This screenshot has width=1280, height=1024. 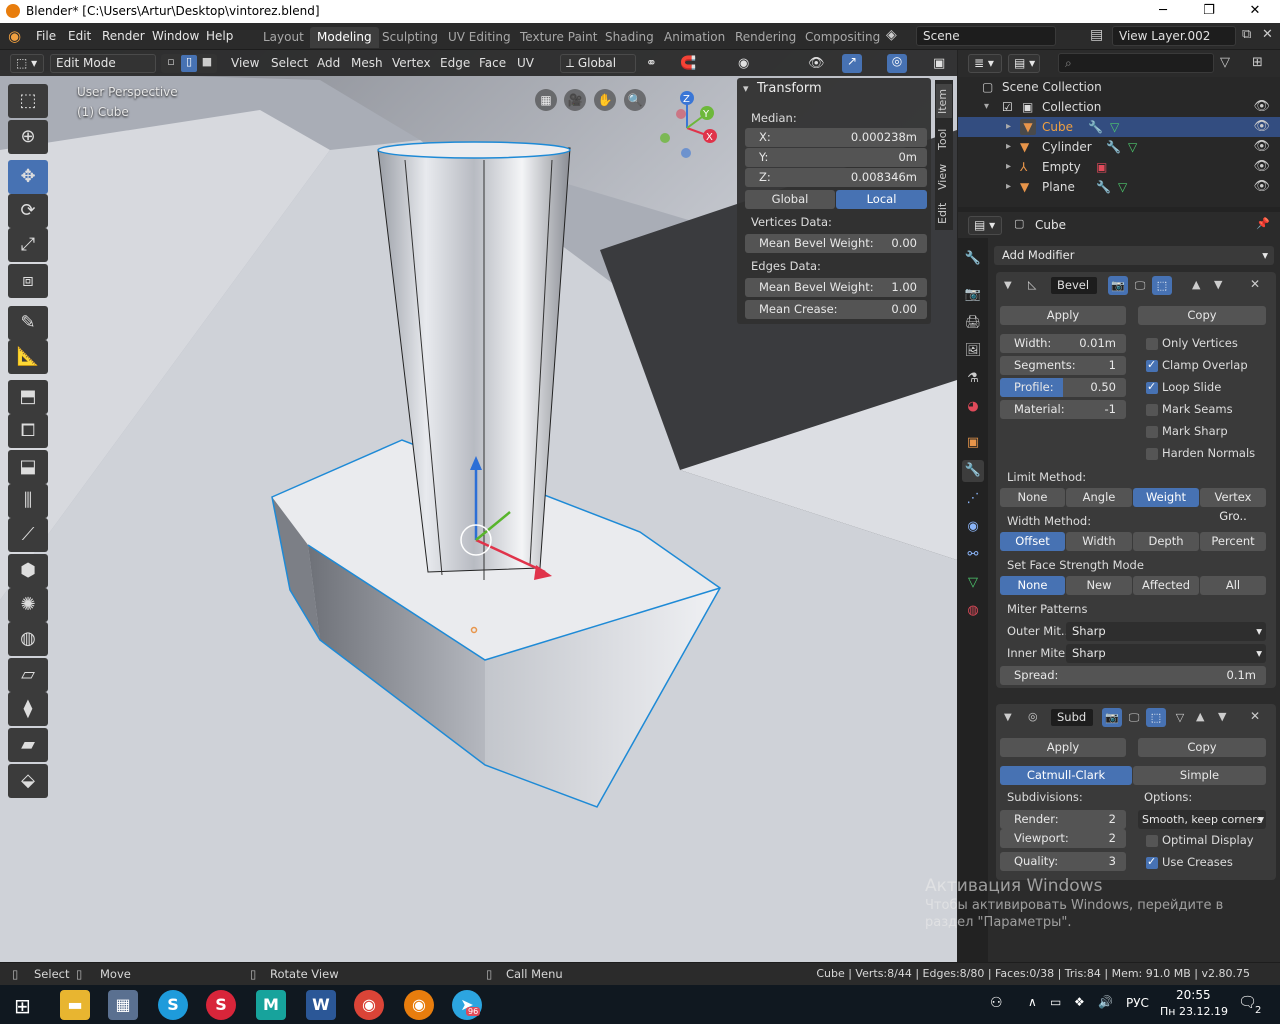 What do you see at coordinates (996, 1003) in the screenshot?
I see `people-icon: ⚇` at bounding box center [996, 1003].